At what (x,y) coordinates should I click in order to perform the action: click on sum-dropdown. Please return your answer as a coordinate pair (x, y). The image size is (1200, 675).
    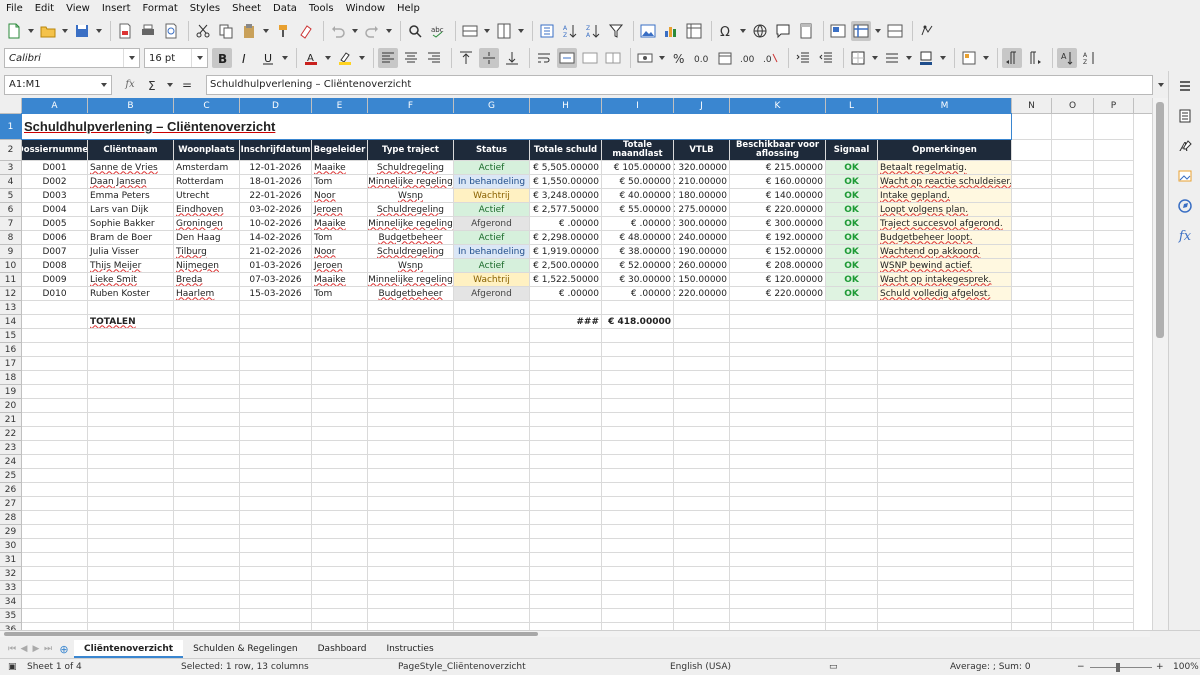
    Looking at the image, I should click on (169, 85).